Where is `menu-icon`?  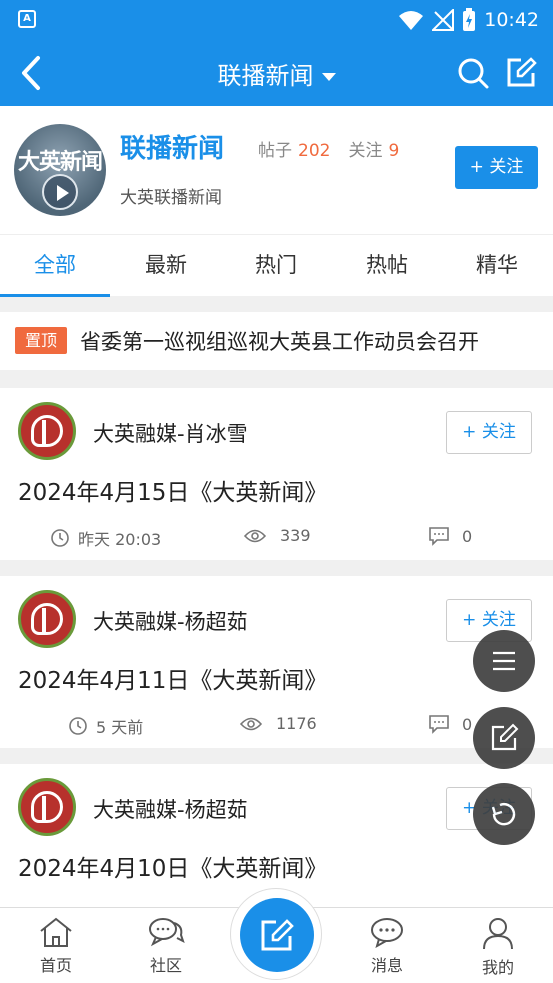
menu-icon is located at coordinates (504, 661).